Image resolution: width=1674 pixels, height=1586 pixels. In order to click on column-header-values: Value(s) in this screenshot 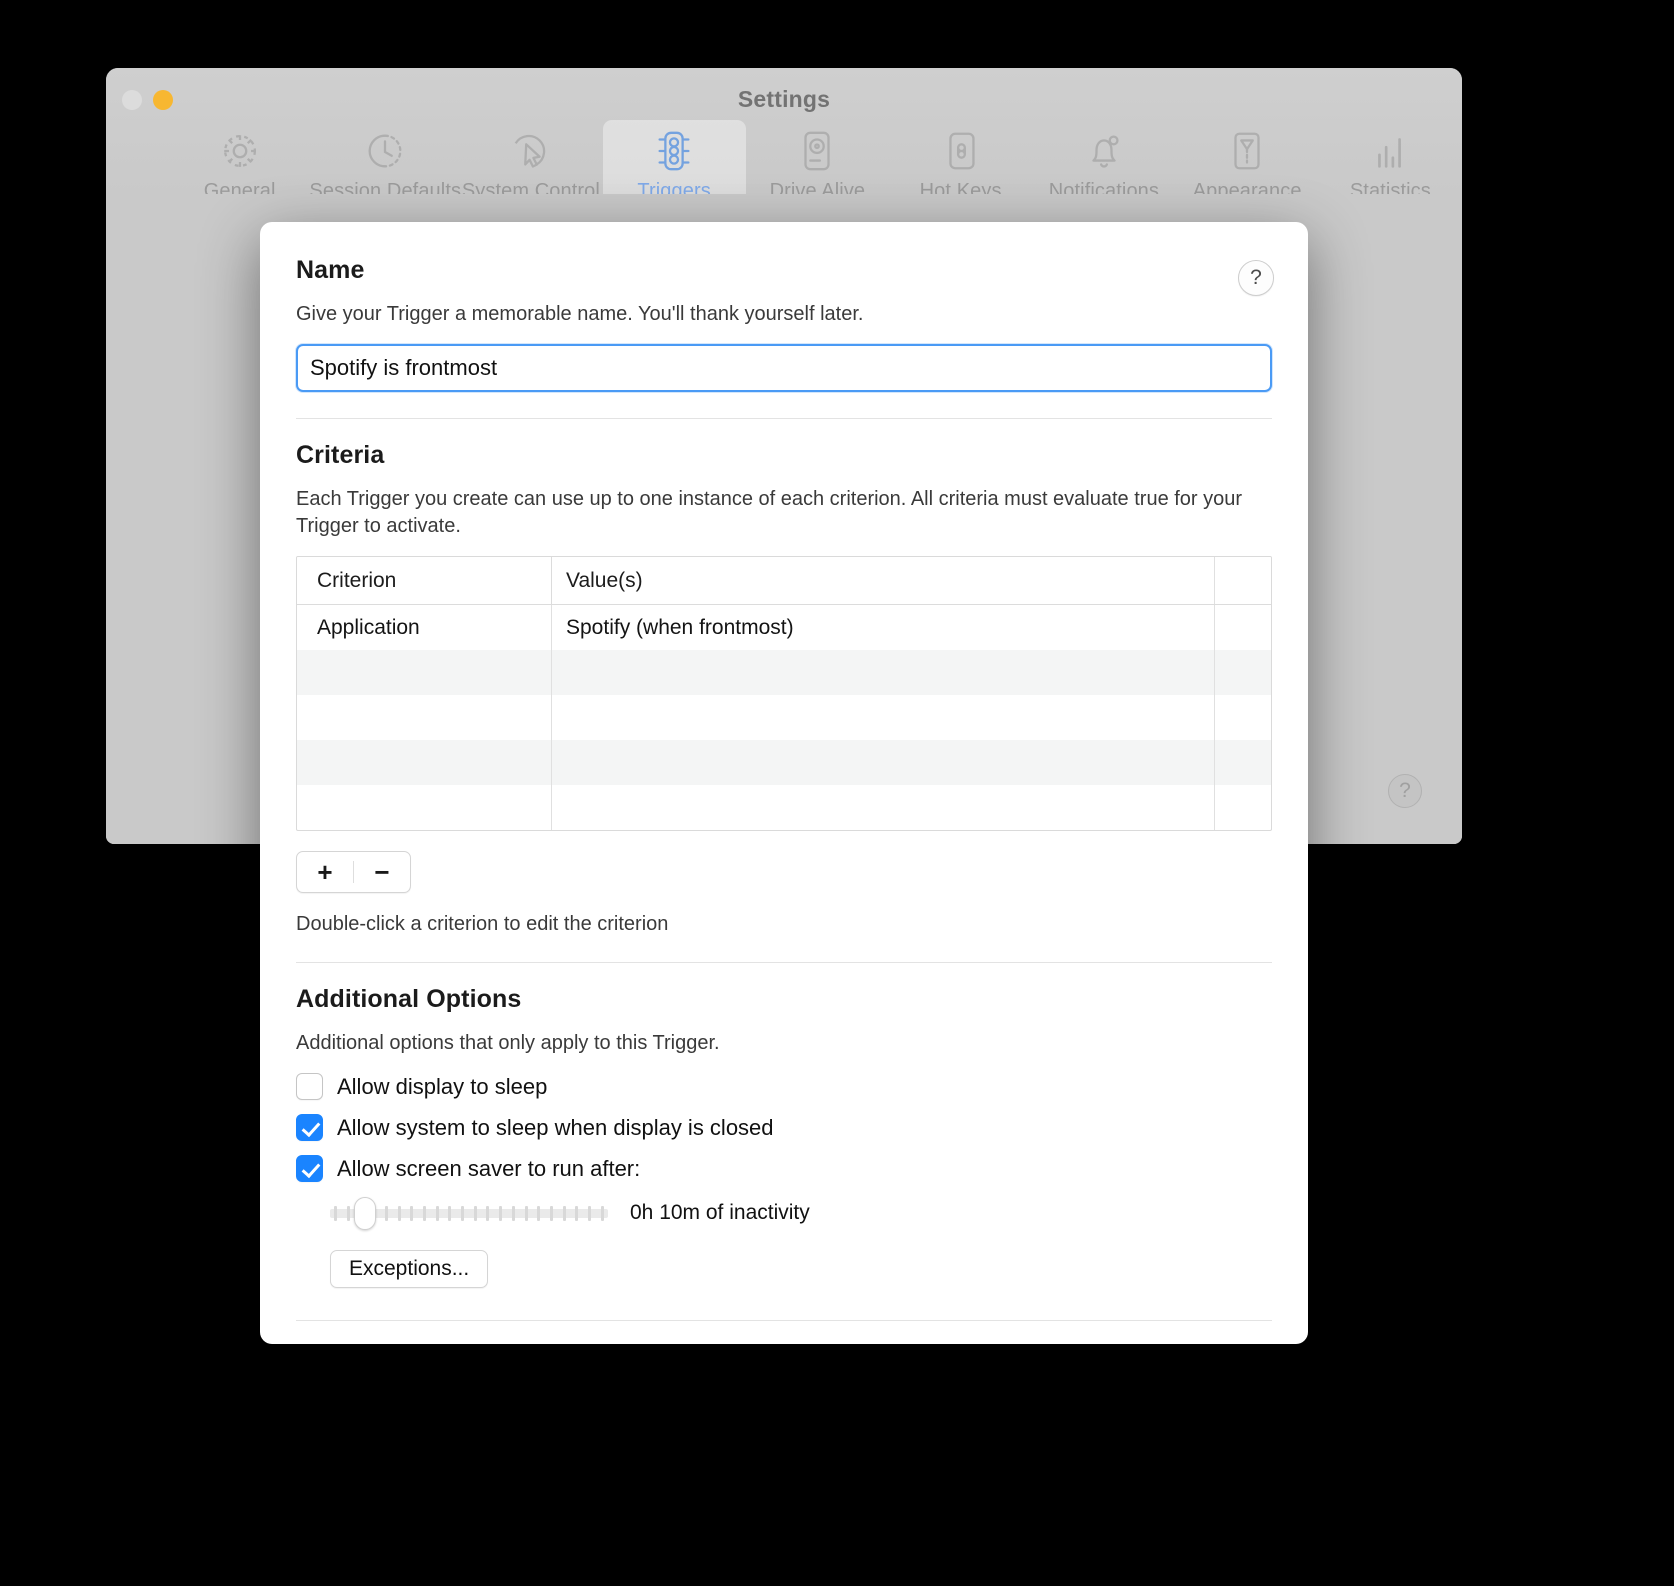, I will do `click(883, 580)`.